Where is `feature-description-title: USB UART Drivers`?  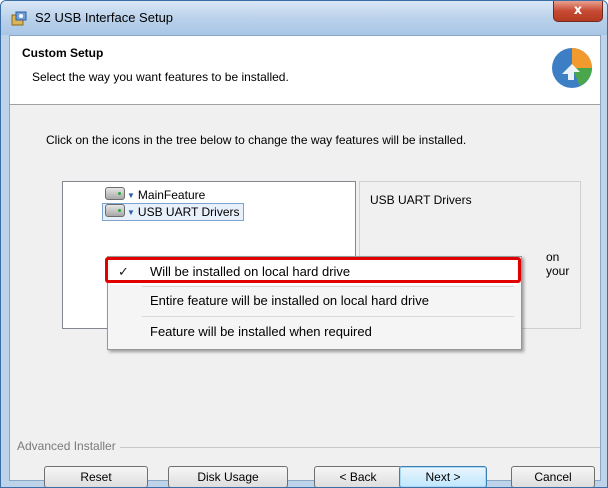
feature-description-title: USB UART Drivers is located at coordinates (421, 200).